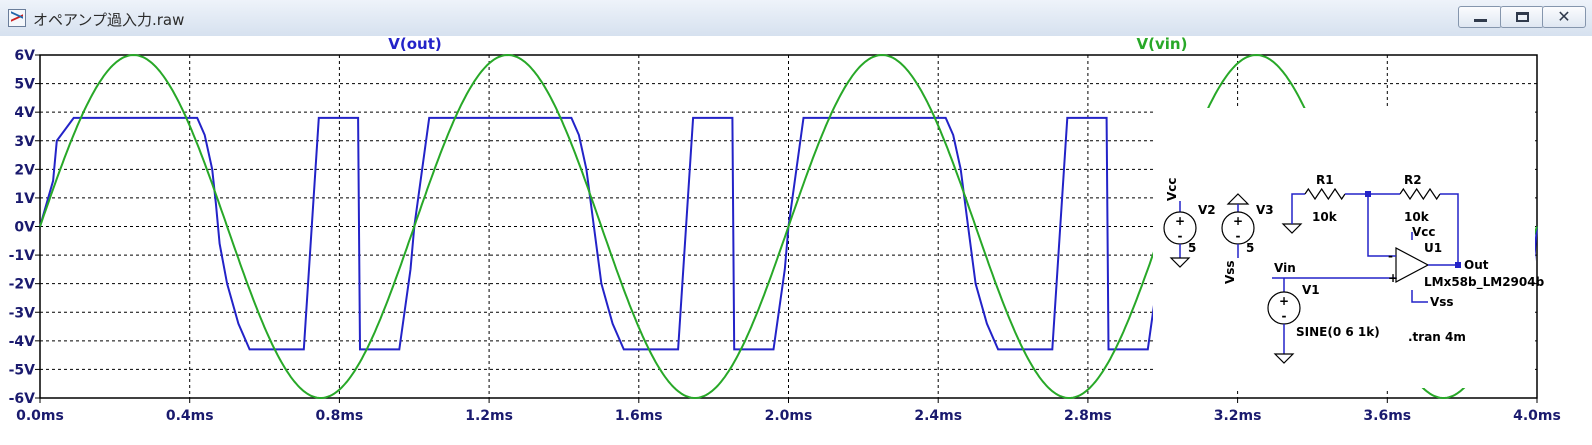 The image size is (1592, 445). I want to click on u1-vss-label: Vss, so click(1442, 302).